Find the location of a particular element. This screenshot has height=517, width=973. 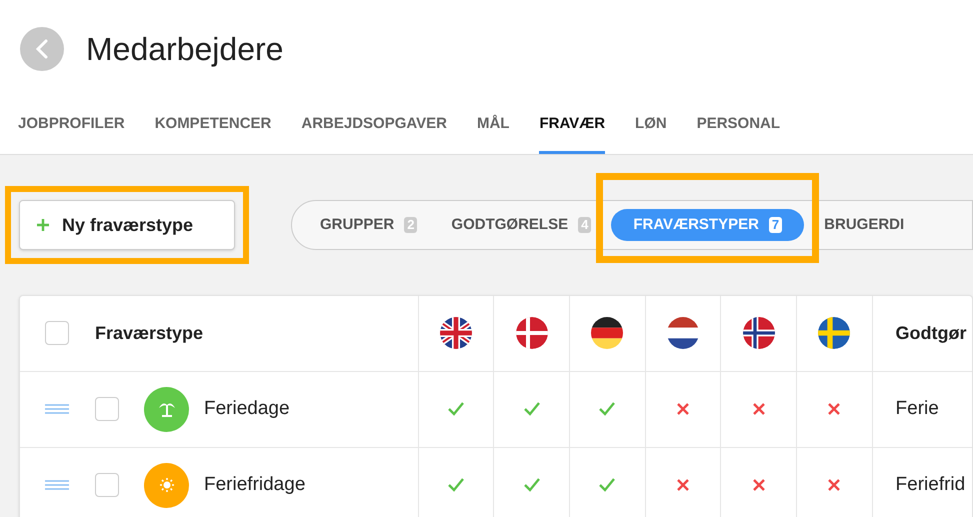

back-button is located at coordinates (42, 49).